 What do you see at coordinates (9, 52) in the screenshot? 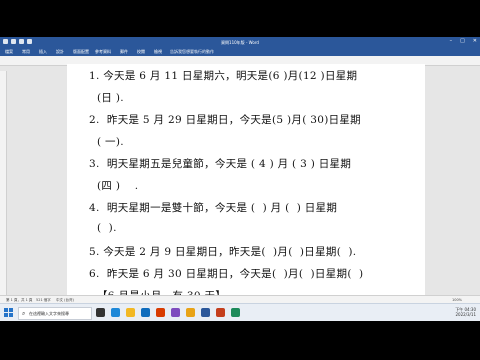
I see `tab-file: 檔案` at bounding box center [9, 52].